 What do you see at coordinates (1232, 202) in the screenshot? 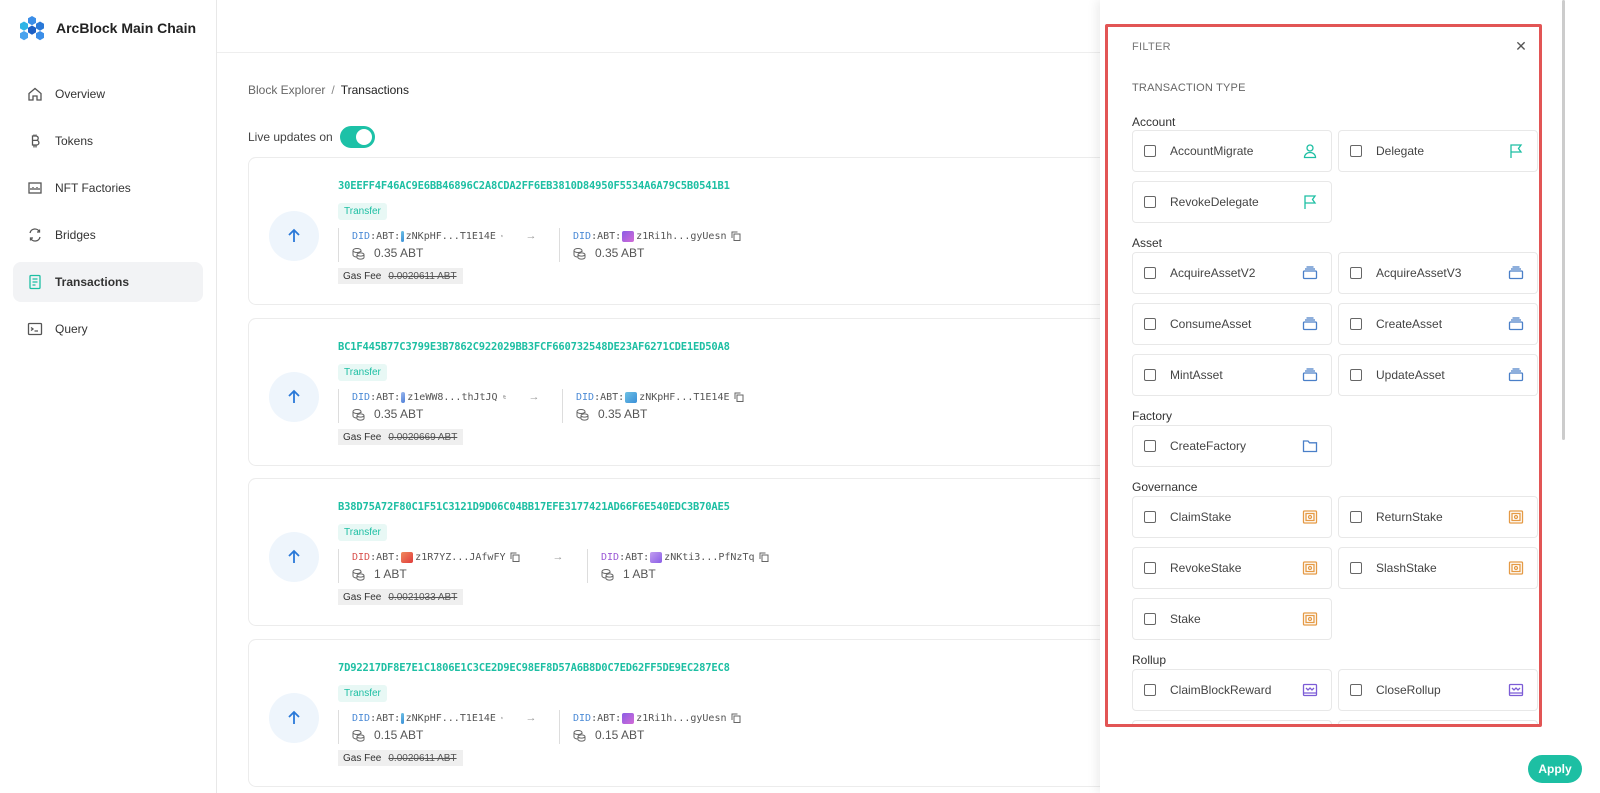
I see `option-revokedelegate: RevokeDelegate` at bounding box center [1232, 202].